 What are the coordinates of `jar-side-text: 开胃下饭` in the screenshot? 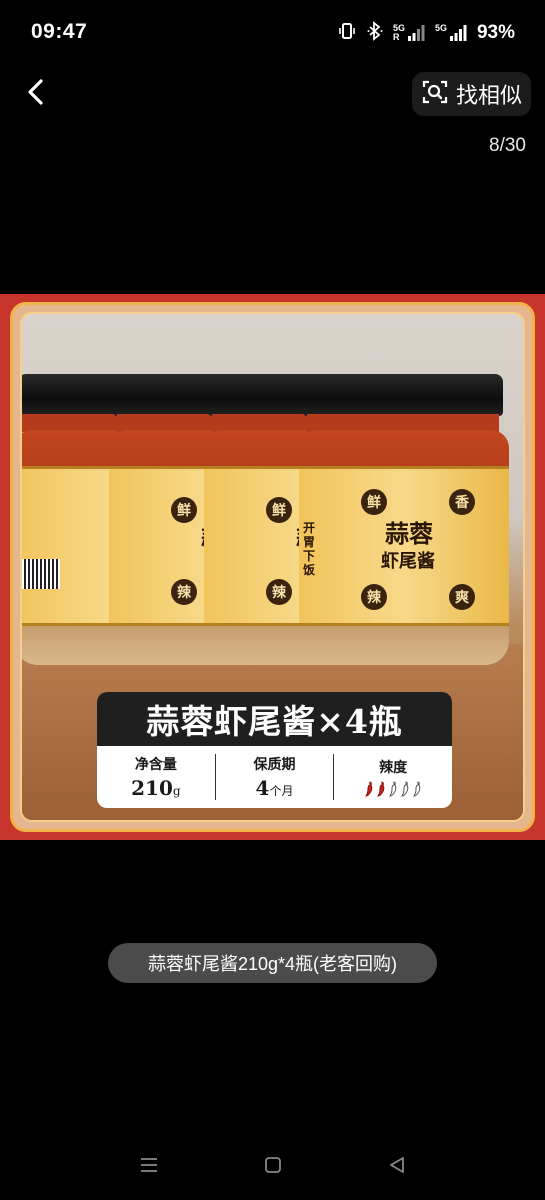 It's located at (309, 549).